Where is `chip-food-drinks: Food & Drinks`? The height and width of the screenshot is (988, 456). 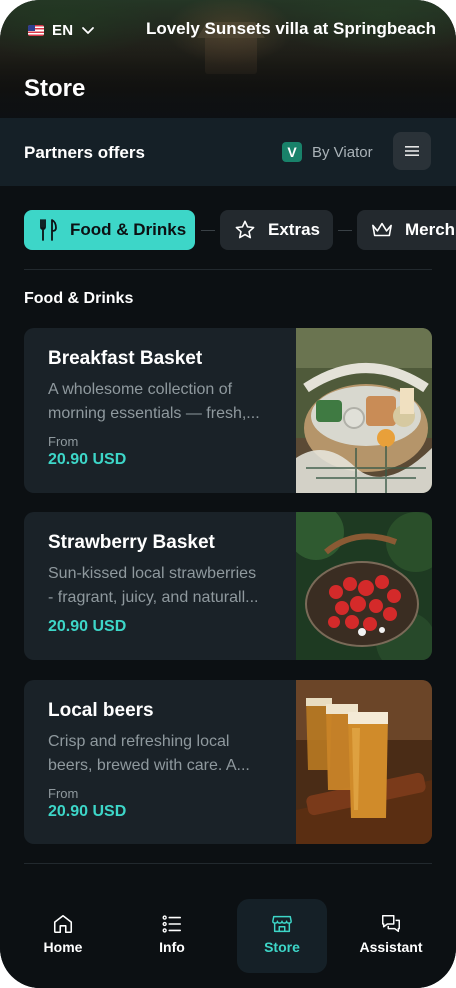 chip-food-drinks: Food & Drinks is located at coordinates (109, 230).